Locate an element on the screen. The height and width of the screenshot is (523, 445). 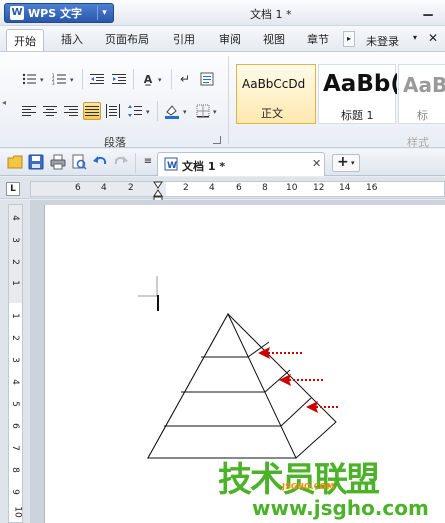
pyramid-shape is located at coordinates (242, 385).